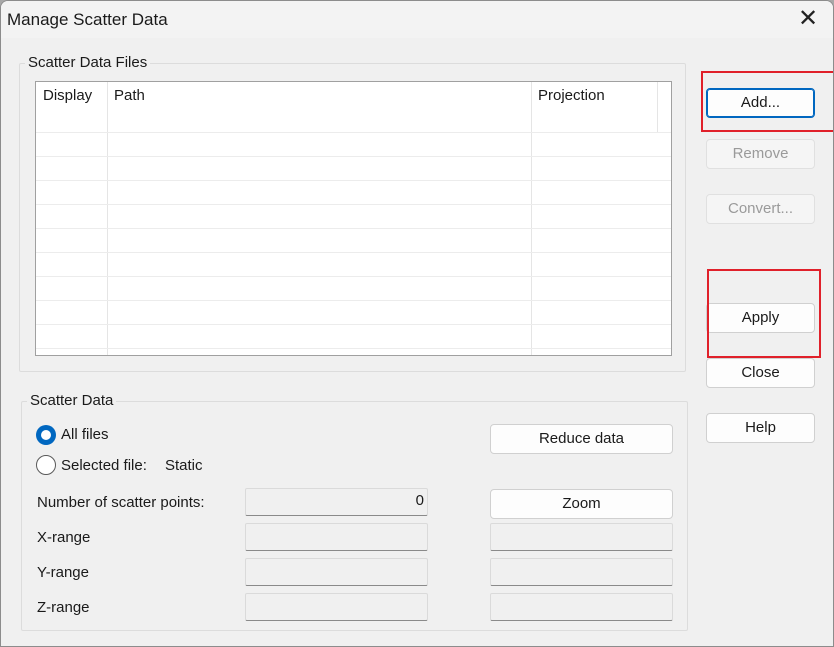 The image size is (834, 647). Describe the element at coordinates (64, 537) in the screenshot. I see `x-range-label: X-range` at that location.